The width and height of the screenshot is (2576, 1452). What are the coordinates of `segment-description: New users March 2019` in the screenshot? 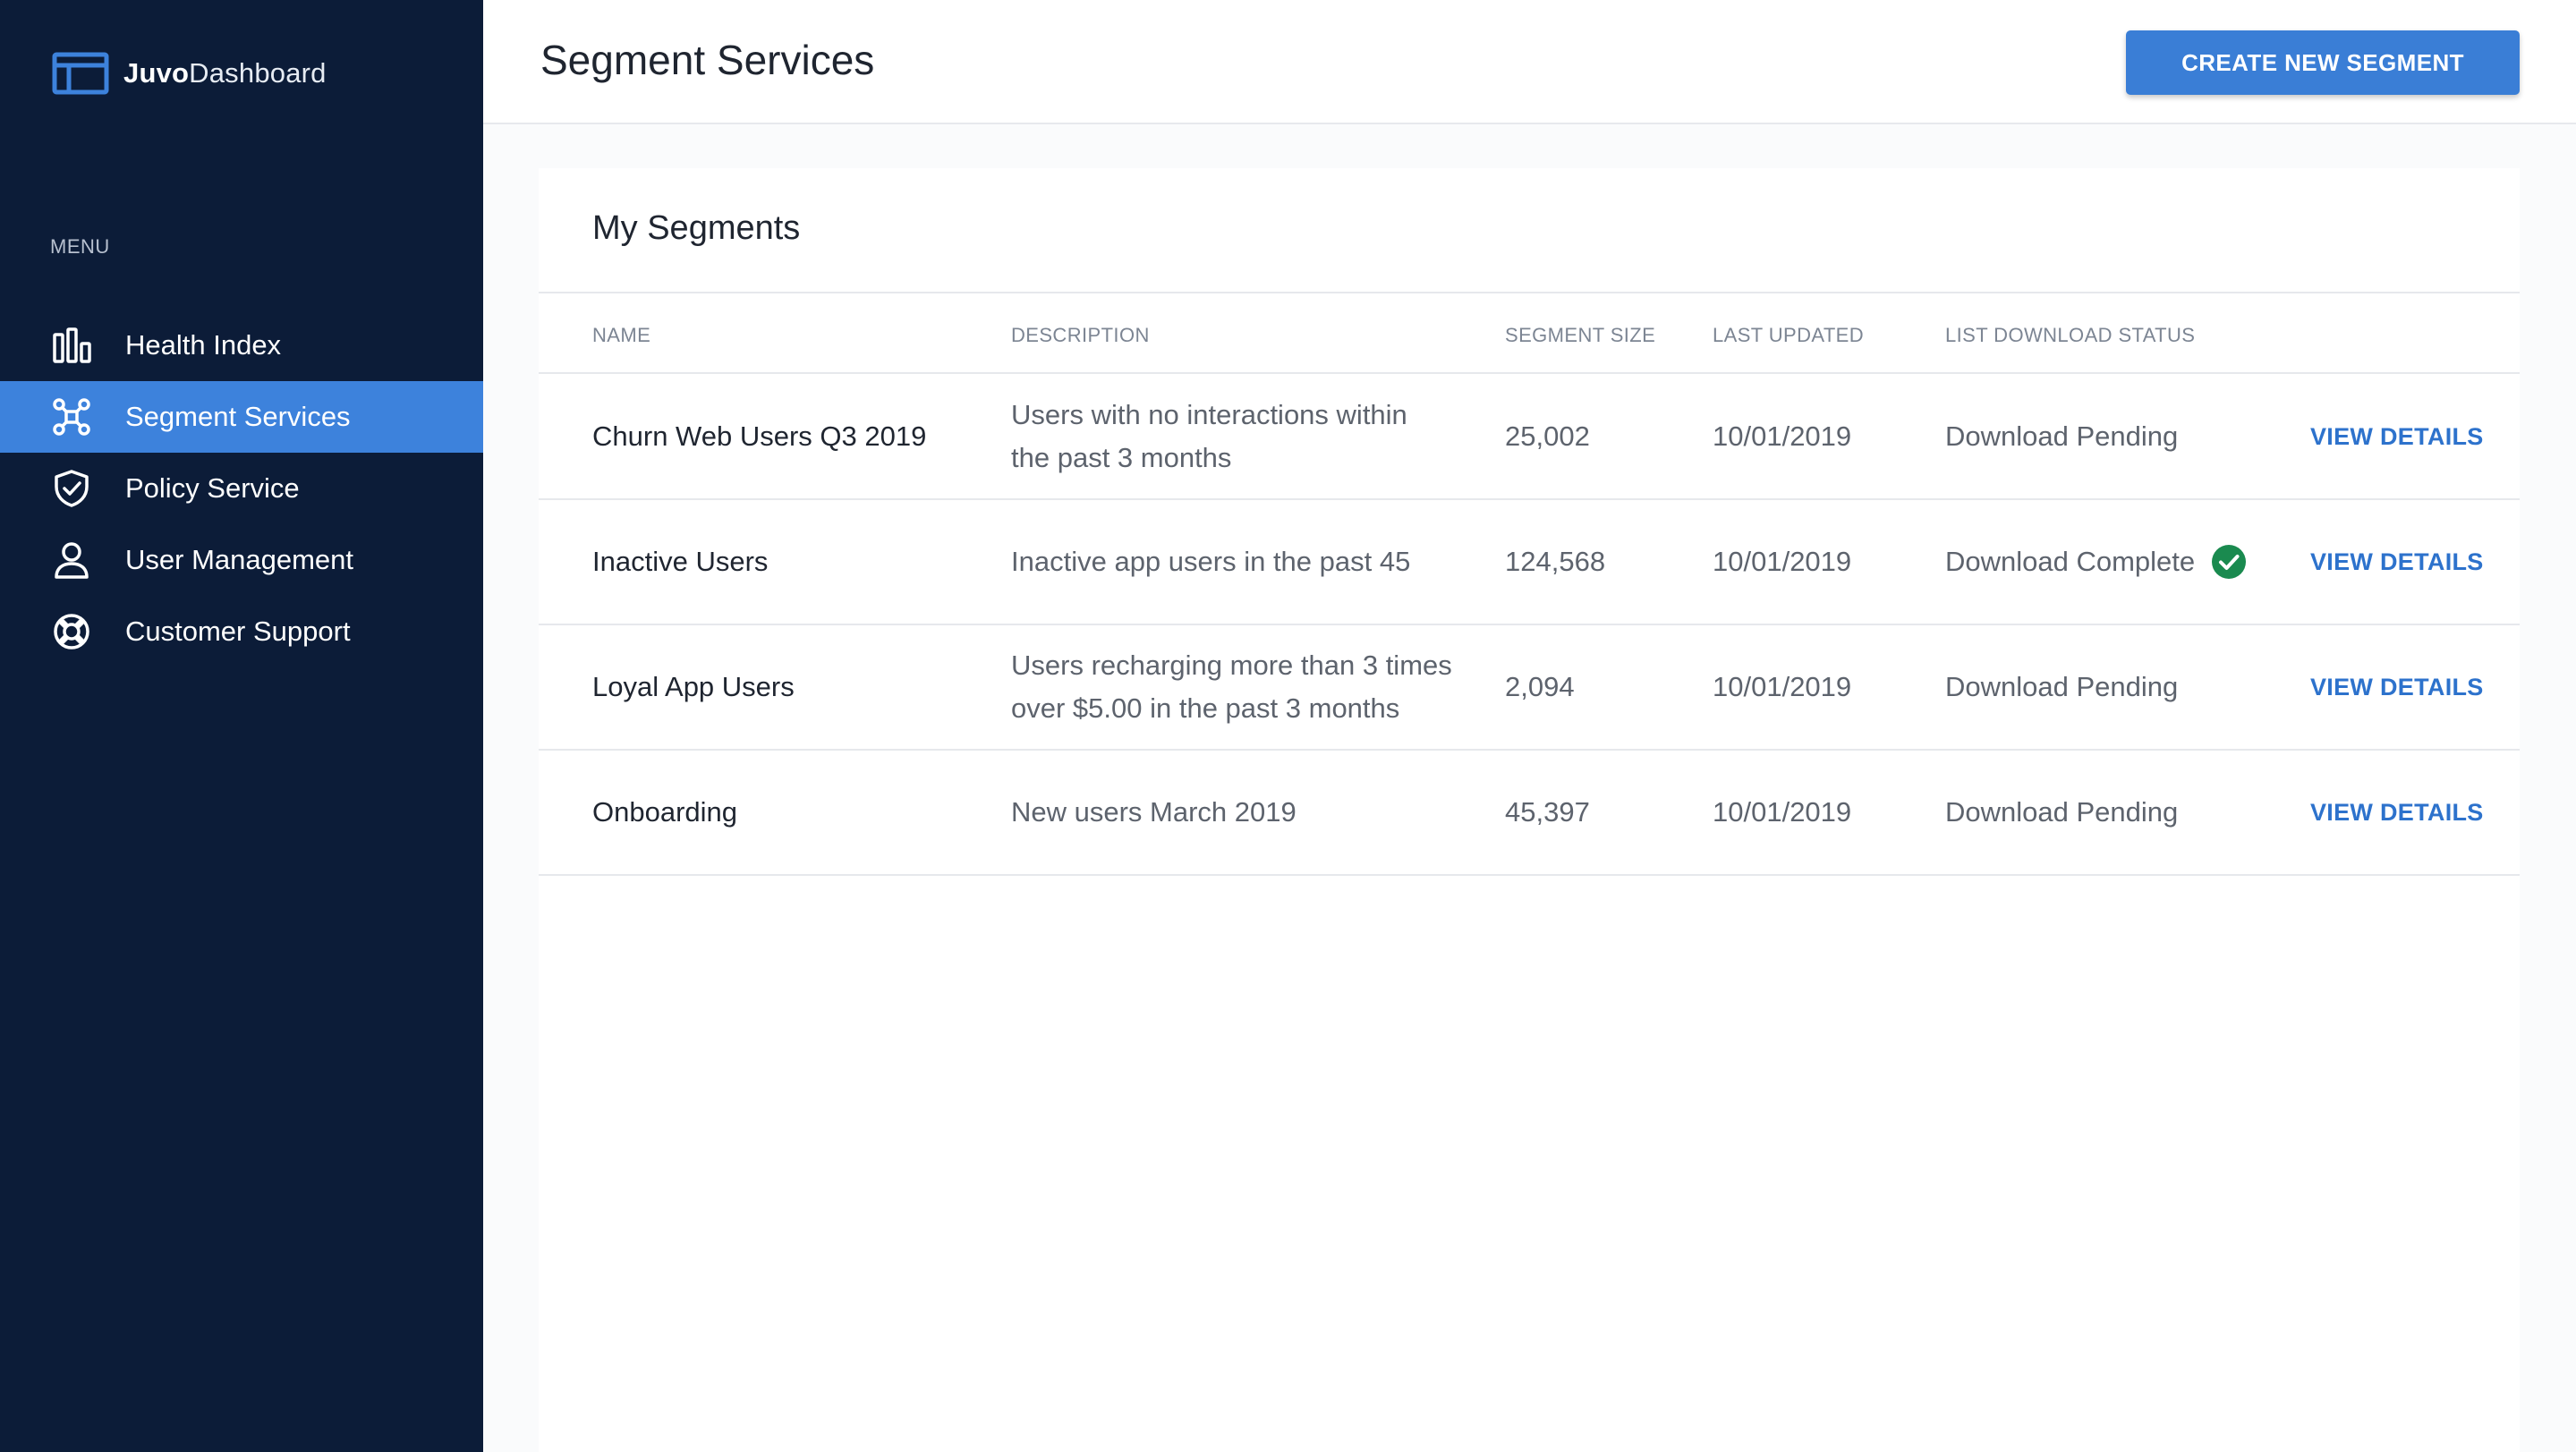 It's located at (1154, 812).